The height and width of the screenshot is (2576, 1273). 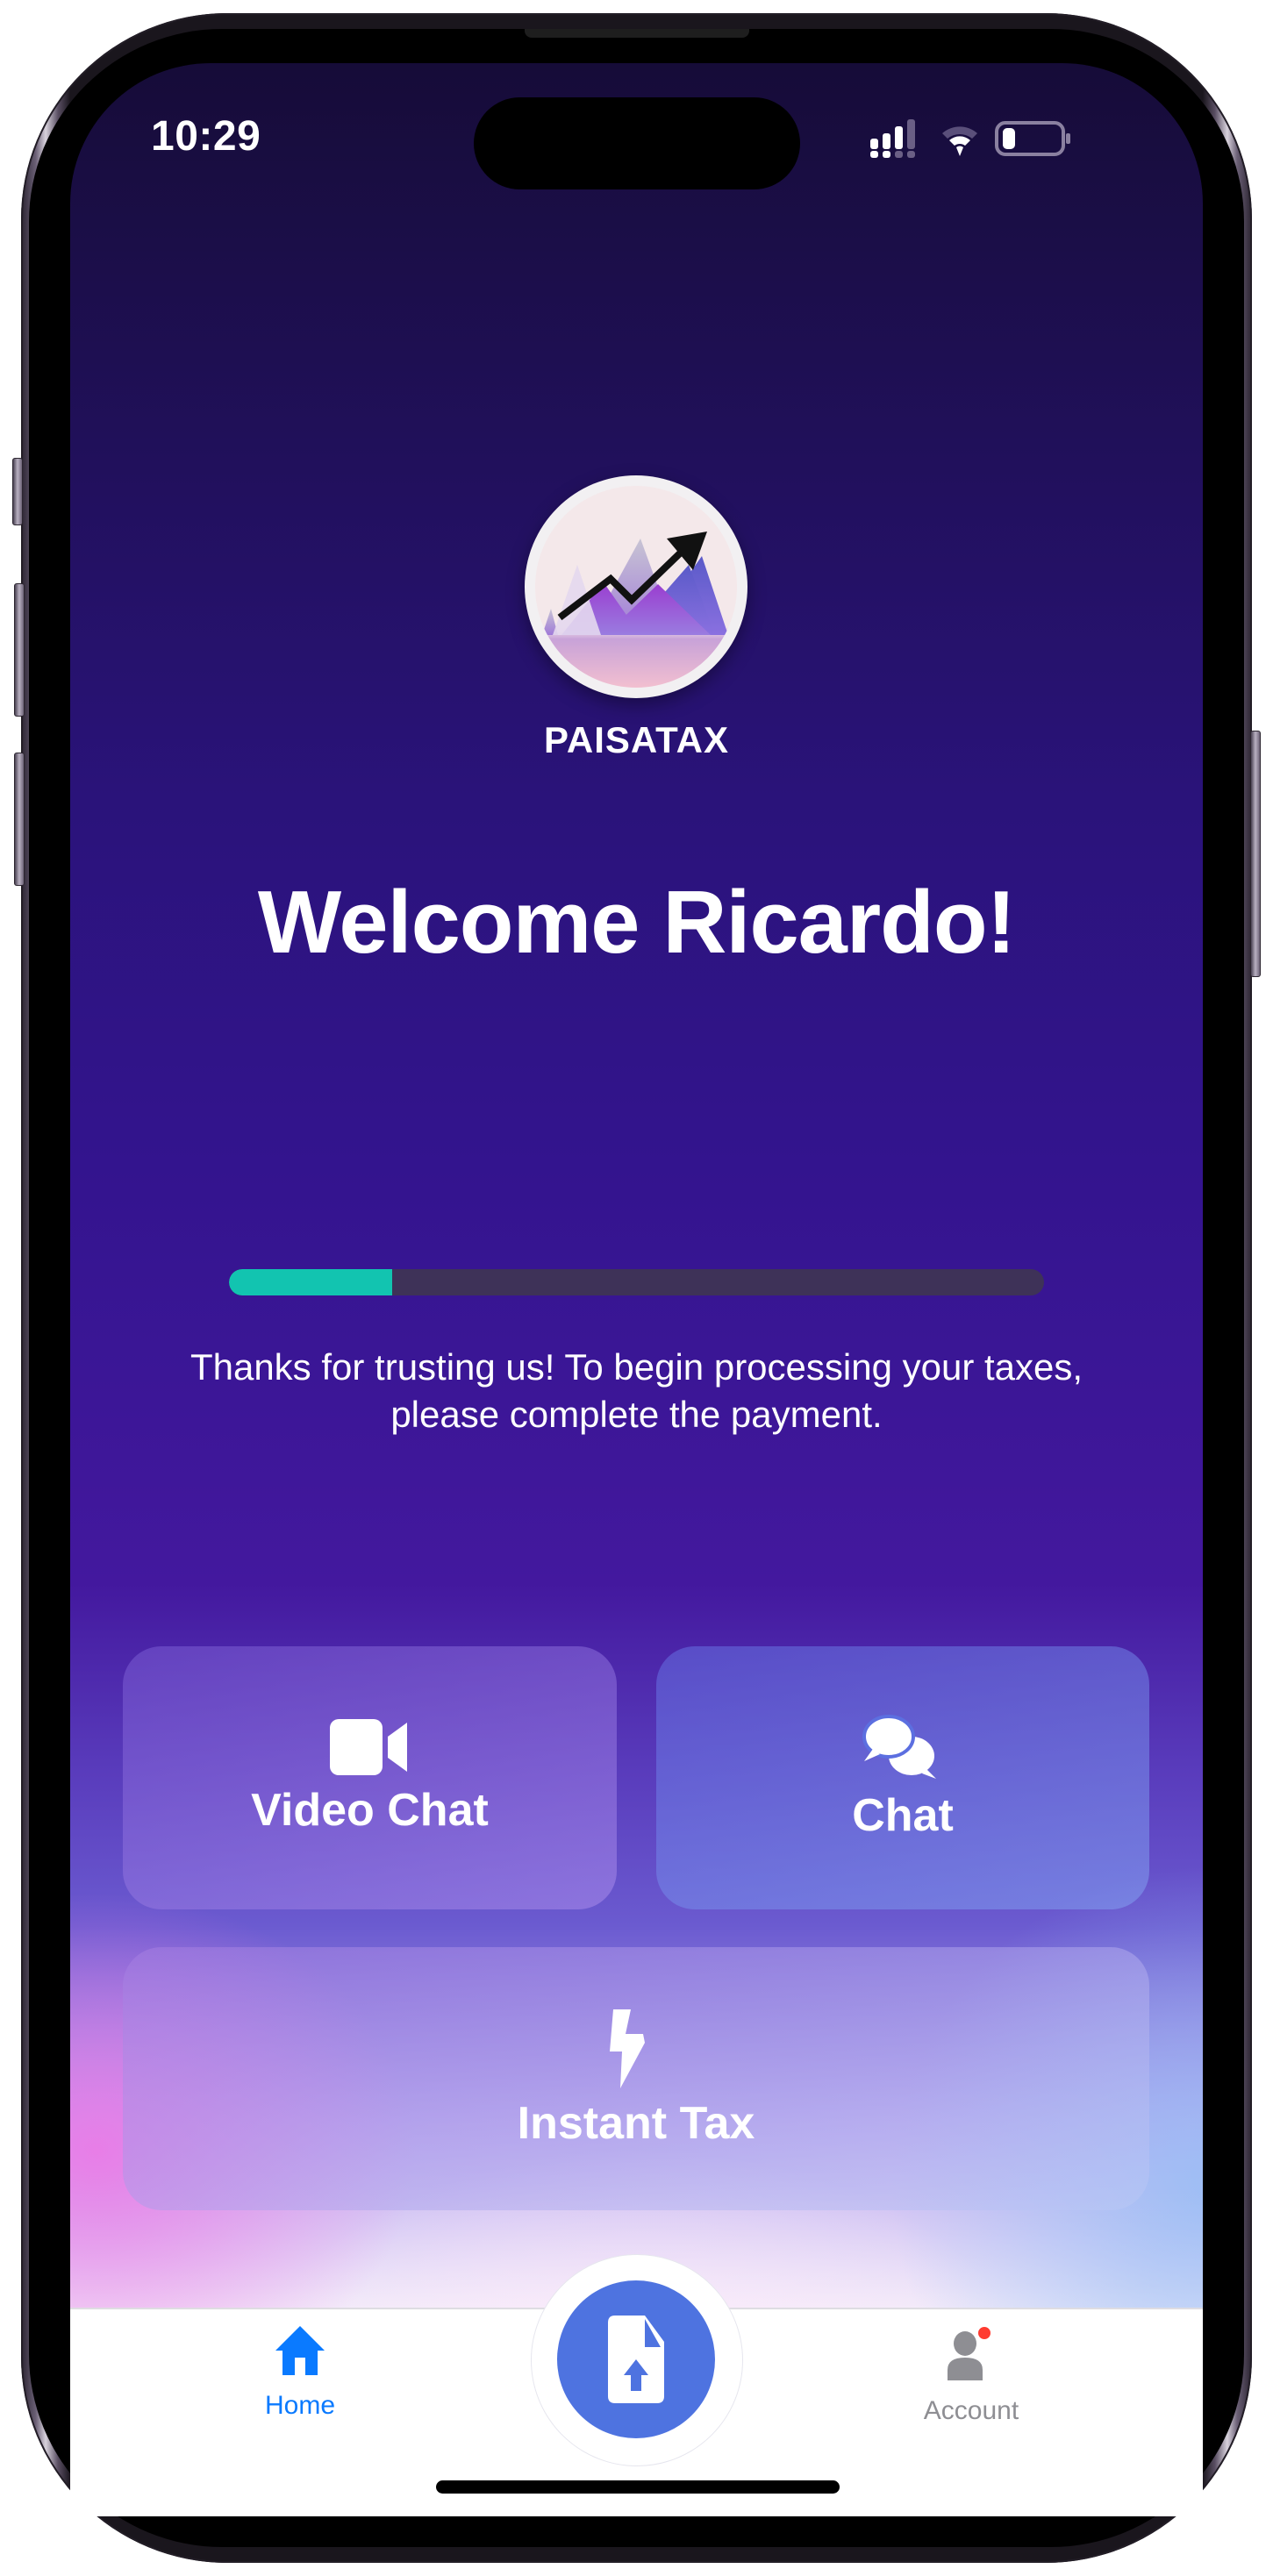 I want to click on mute-switch, so click(x=17, y=492).